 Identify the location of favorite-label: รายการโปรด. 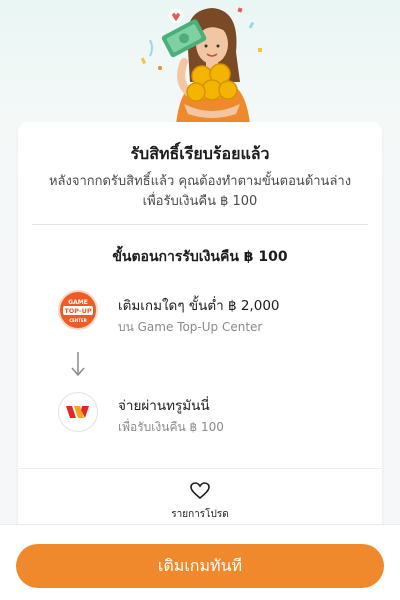
(200, 514).